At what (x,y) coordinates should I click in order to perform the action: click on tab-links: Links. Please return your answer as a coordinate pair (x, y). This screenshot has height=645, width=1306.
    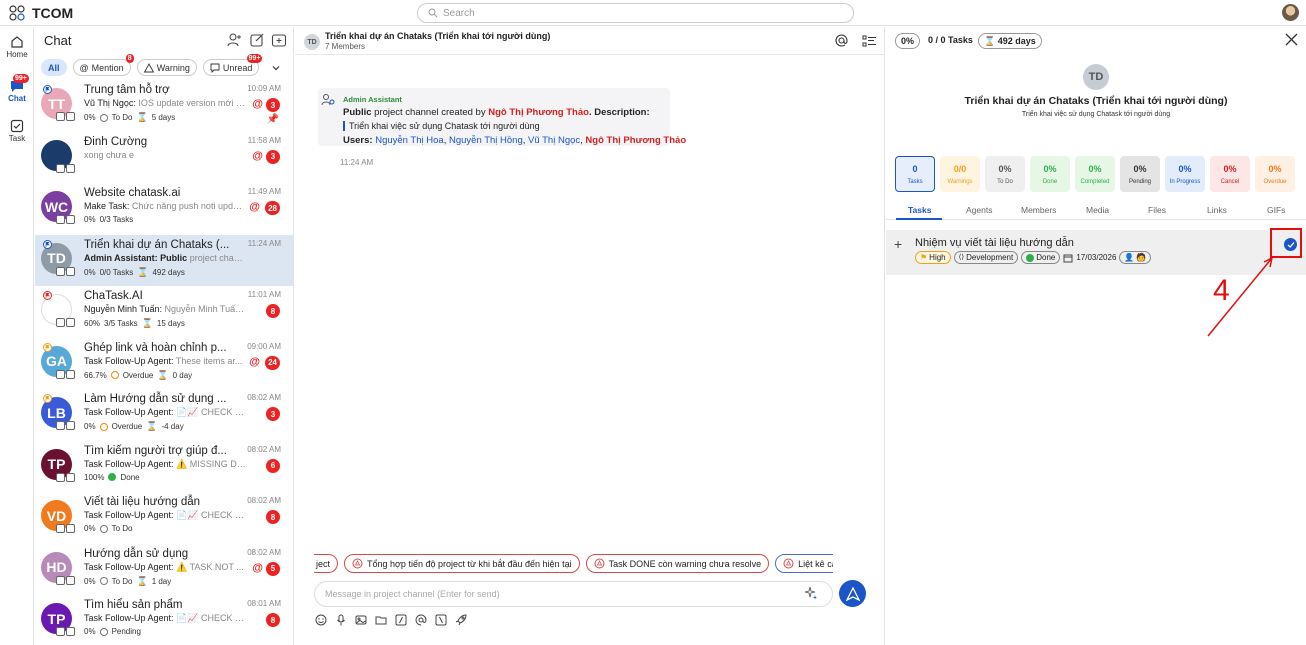
    Looking at the image, I should click on (1217, 210).